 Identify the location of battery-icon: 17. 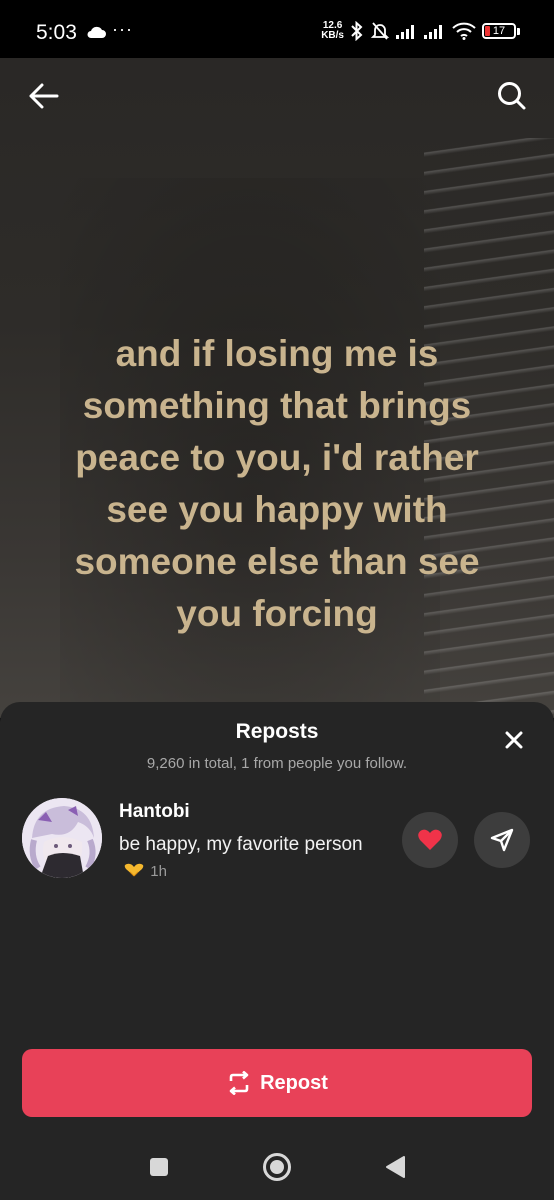
(499, 31).